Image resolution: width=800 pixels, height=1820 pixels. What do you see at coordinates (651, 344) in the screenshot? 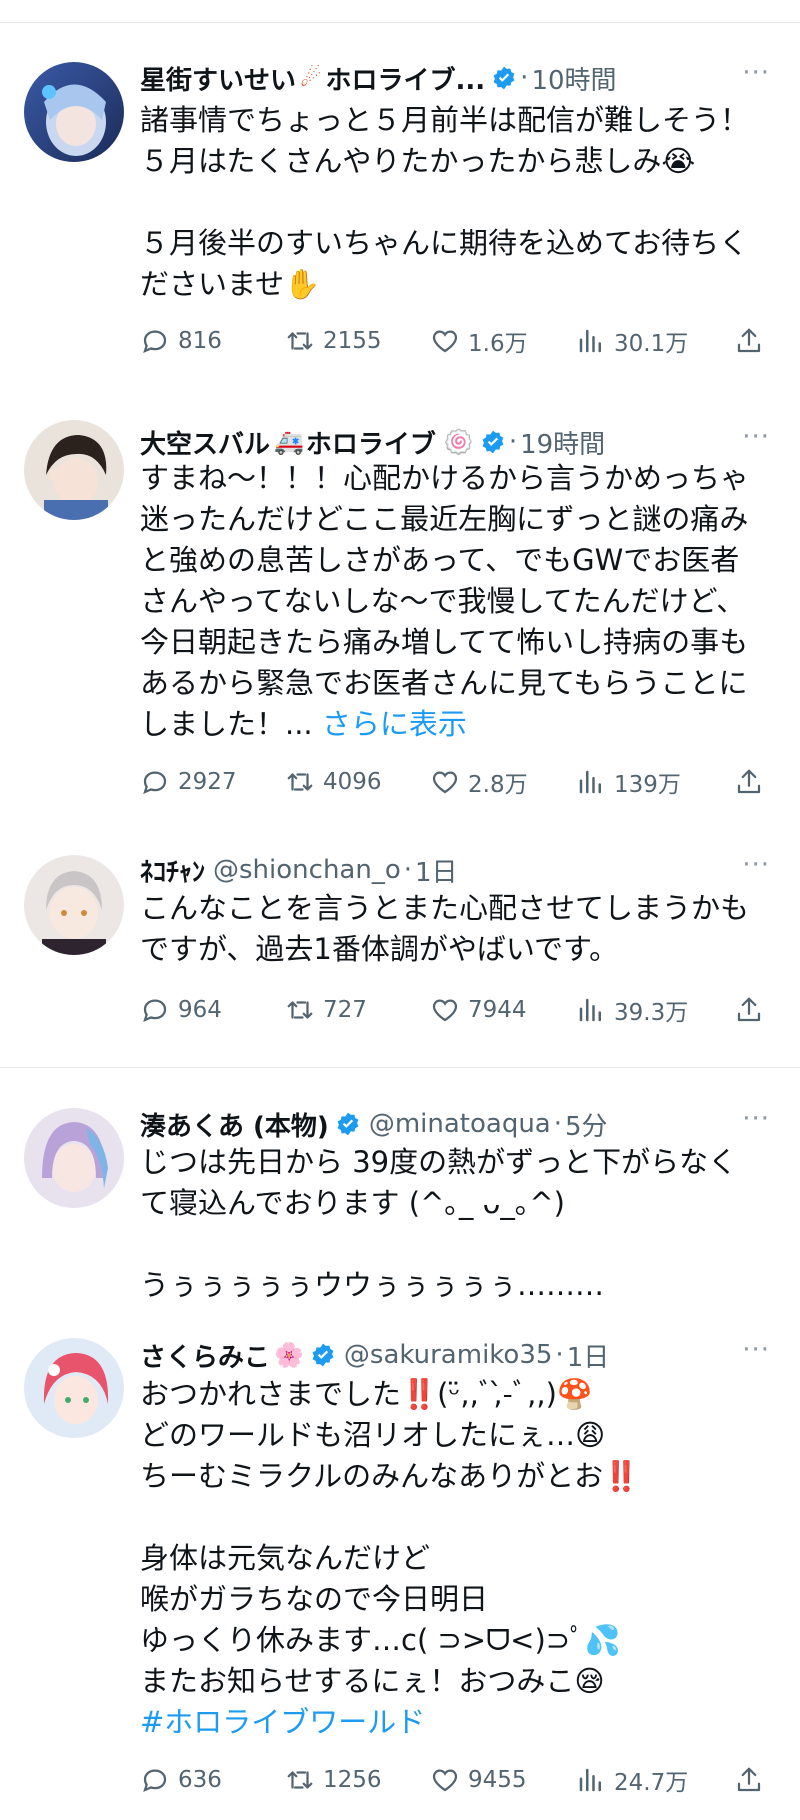
I see `views-count: 30.1万` at bounding box center [651, 344].